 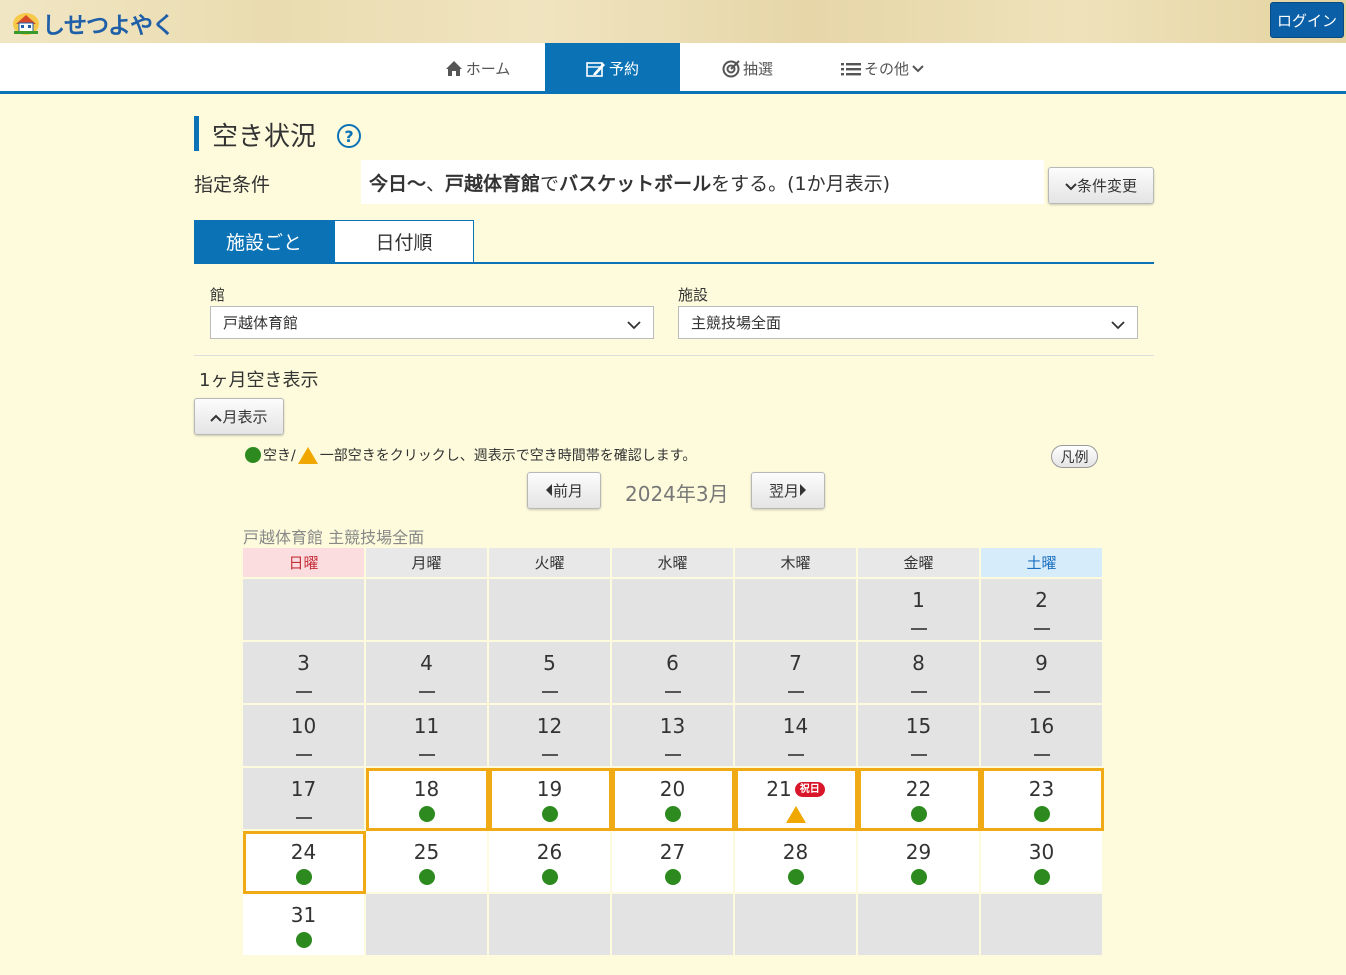 I want to click on calendar-day-cell: 27, so click(x=673, y=862).